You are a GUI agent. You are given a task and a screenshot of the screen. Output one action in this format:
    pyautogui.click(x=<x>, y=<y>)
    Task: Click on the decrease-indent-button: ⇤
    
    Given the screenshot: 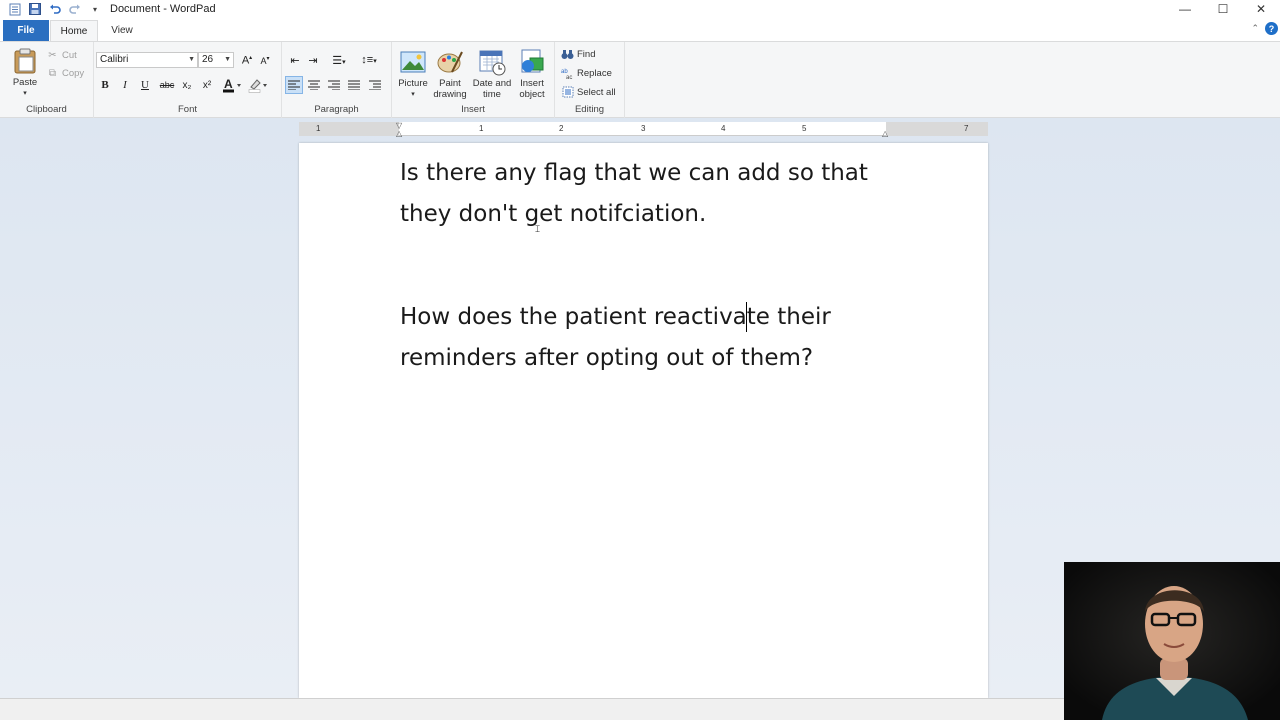 What is the action you would take?
    pyautogui.click(x=295, y=60)
    